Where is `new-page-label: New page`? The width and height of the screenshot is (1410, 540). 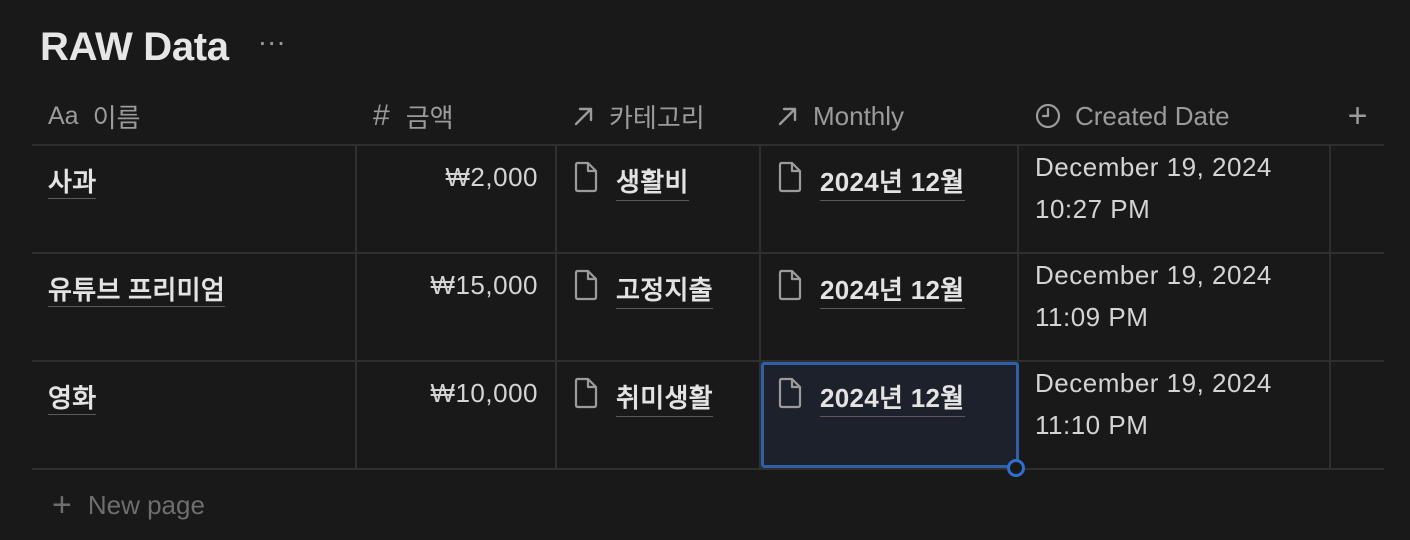
new-page-label: New page is located at coordinates (146, 504).